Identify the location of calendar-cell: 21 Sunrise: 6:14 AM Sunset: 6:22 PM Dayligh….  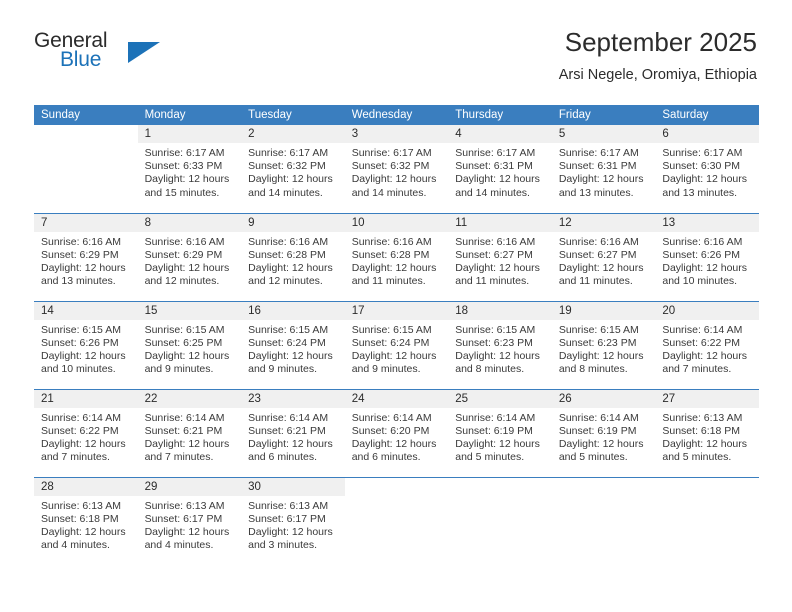
(86, 432).